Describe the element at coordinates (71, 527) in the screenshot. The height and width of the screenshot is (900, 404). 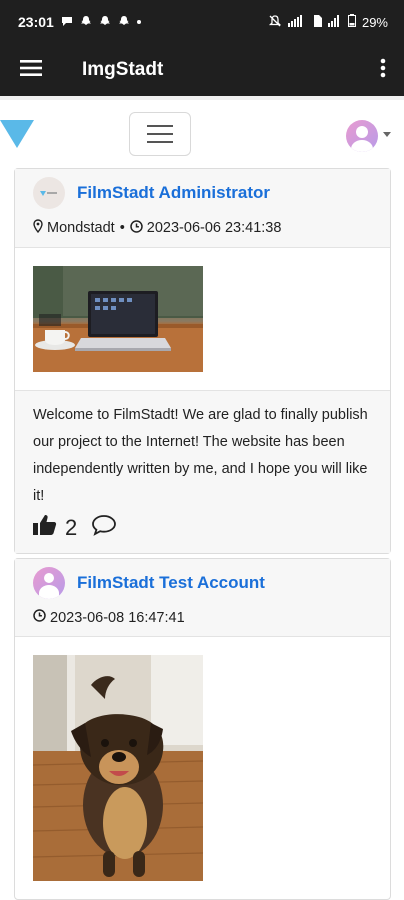
I see `like-count: 2` at that location.